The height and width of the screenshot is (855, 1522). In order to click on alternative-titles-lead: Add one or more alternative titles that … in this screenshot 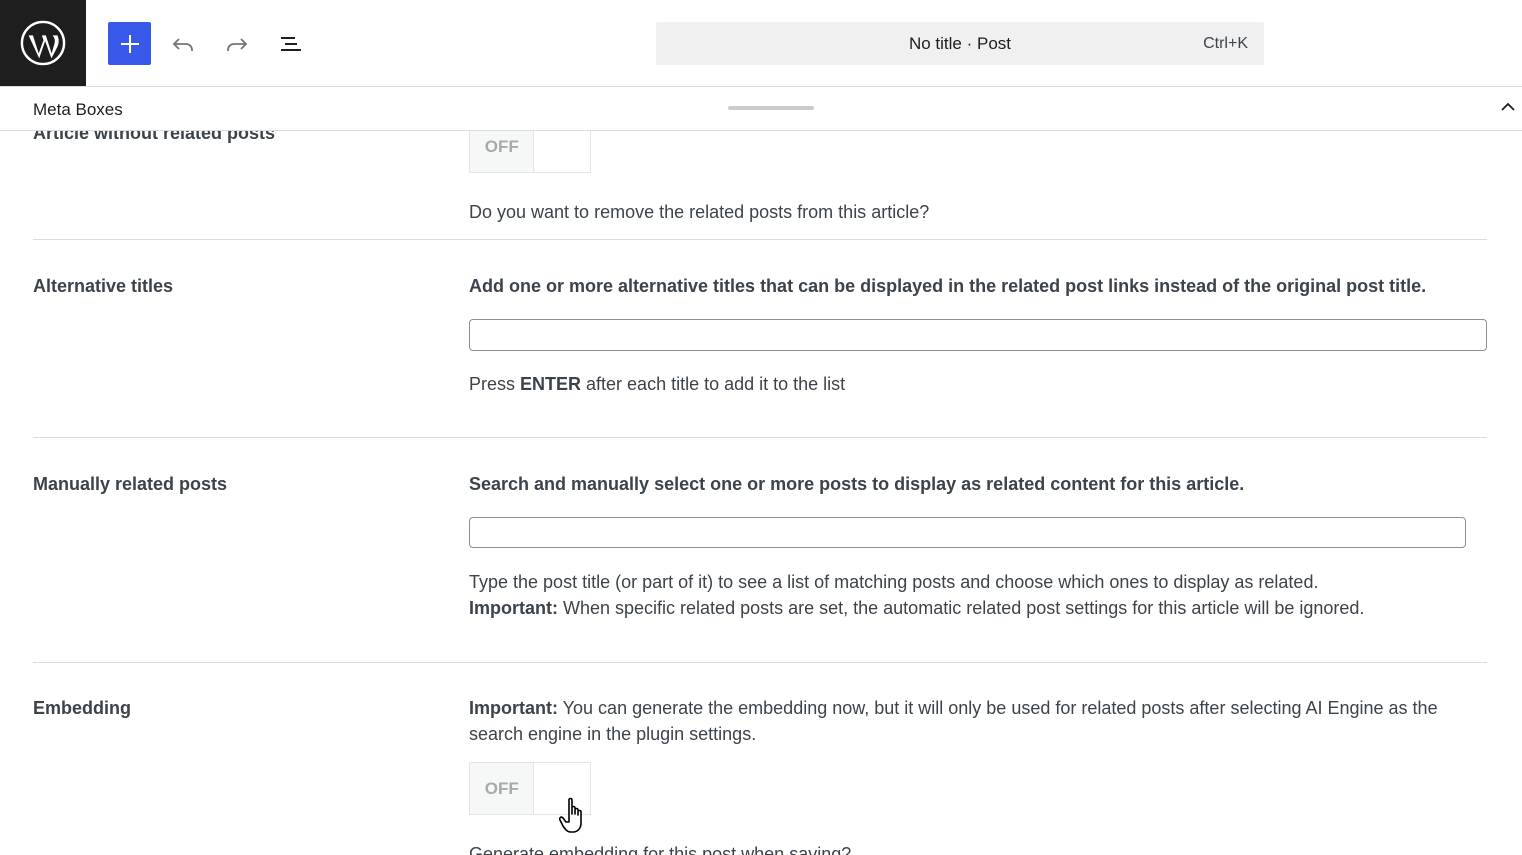, I will do `click(948, 286)`.